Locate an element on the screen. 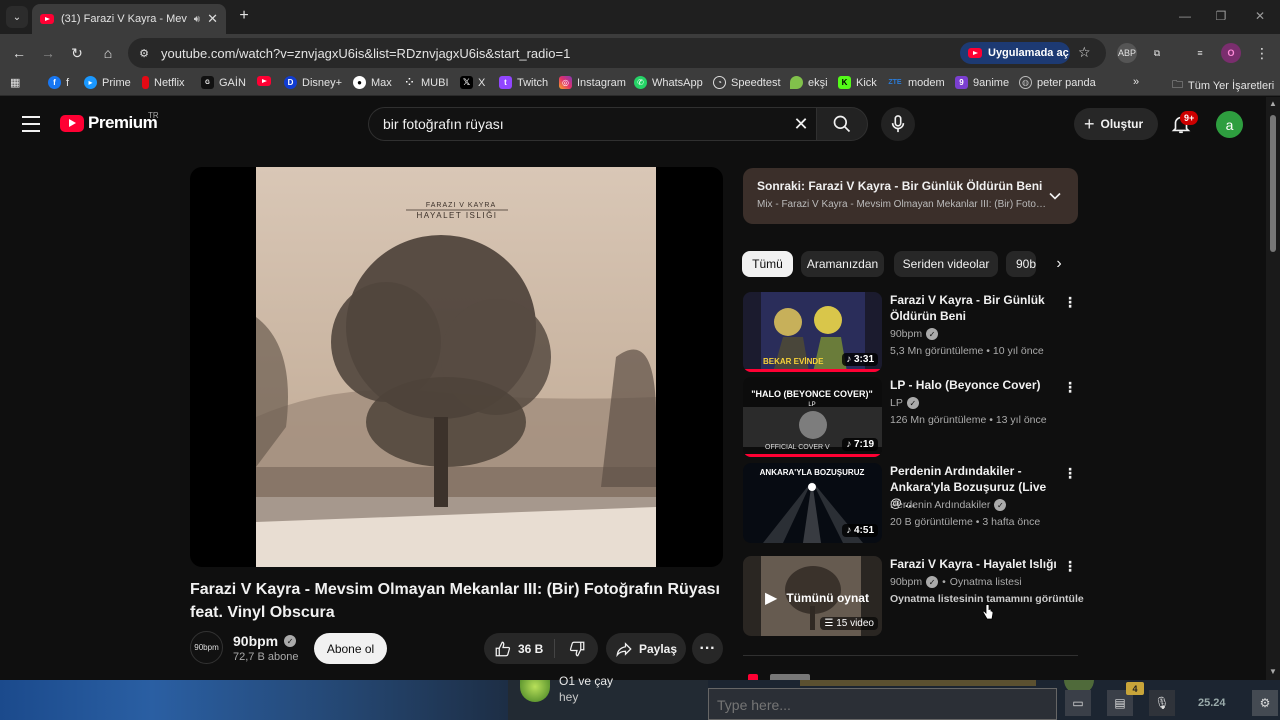 This screenshot has width=1280, height=720. search-button is located at coordinates (842, 124).